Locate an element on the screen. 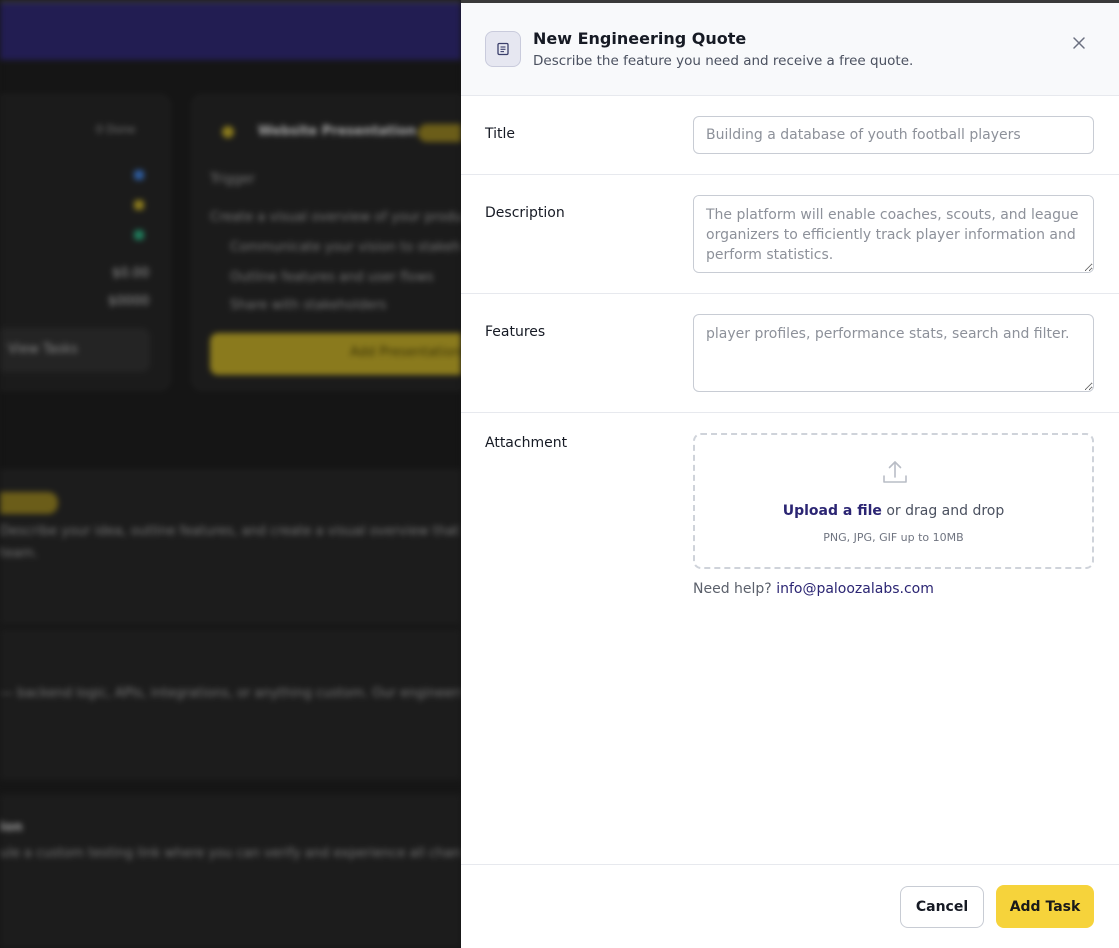 This screenshot has height=948, width=1119. upload-drag-text: or drag and drop is located at coordinates (943, 511).